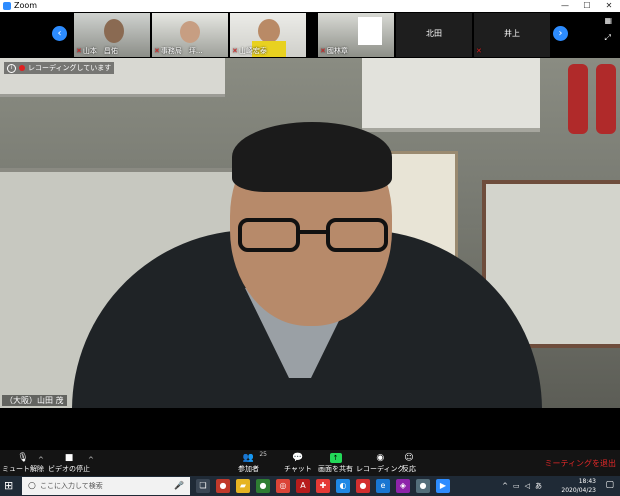 This screenshot has height=496, width=620. What do you see at coordinates (403, 486) in the screenshot?
I see `app-icon: ◈` at bounding box center [403, 486].